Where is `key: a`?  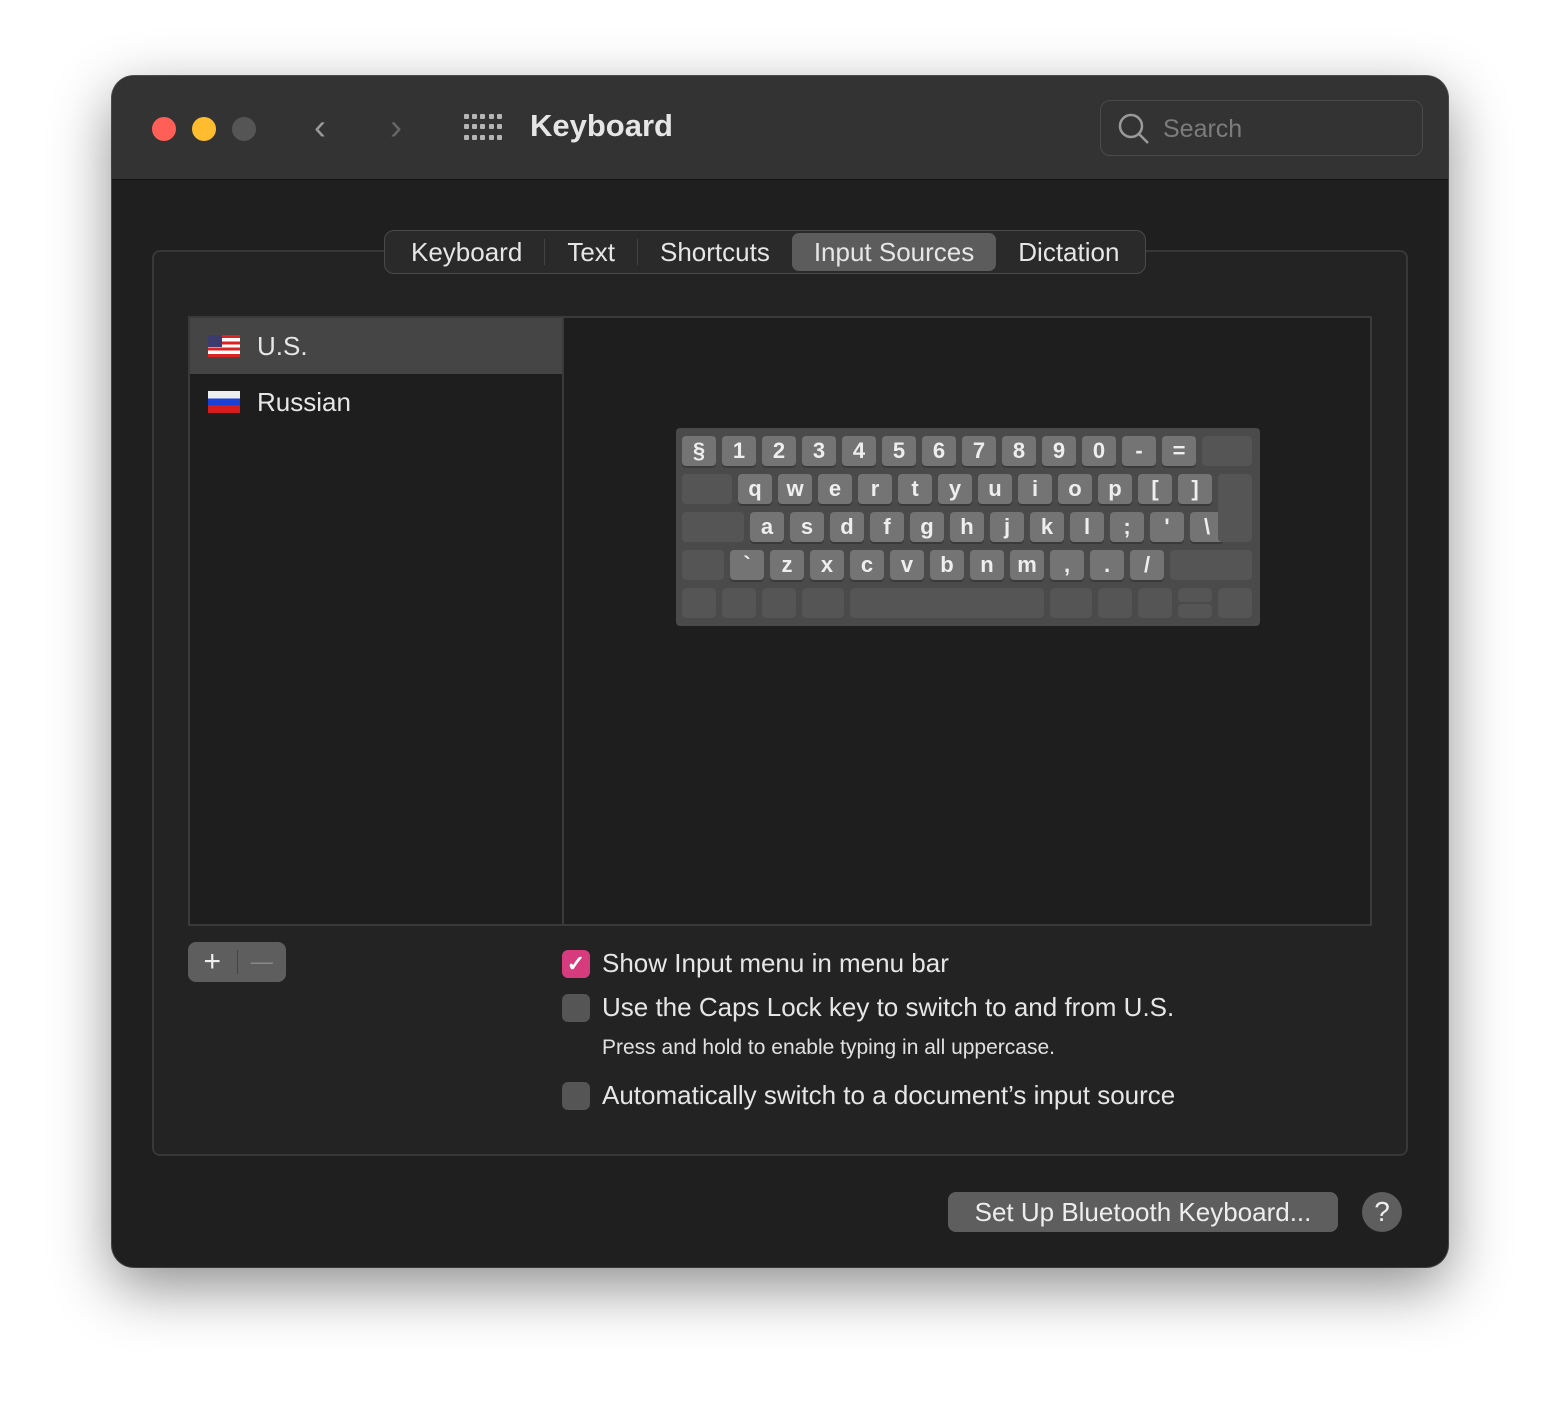 key: a is located at coordinates (767, 527).